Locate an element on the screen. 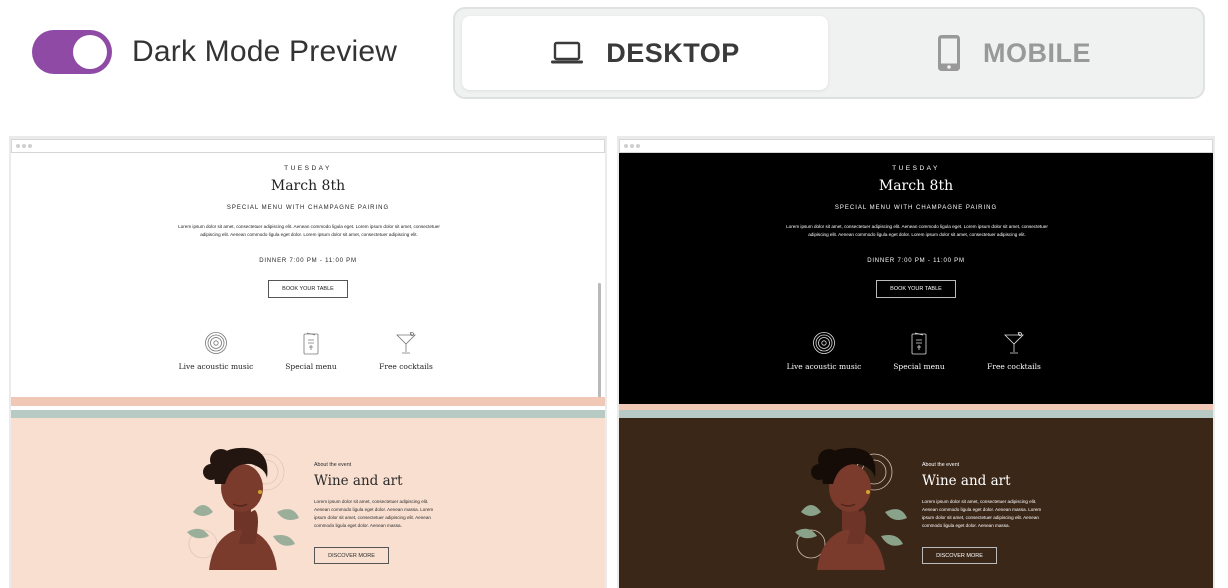 The image size is (1228, 588). desktop-view-button: DESKTOP is located at coordinates (645, 53).